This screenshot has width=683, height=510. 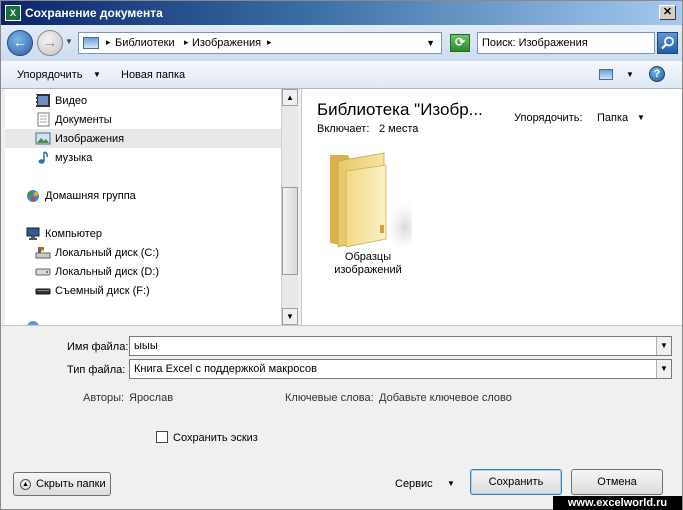 What do you see at coordinates (460, 43) in the screenshot?
I see `refresh-button: ⟳` at bounding box center [460, 43].